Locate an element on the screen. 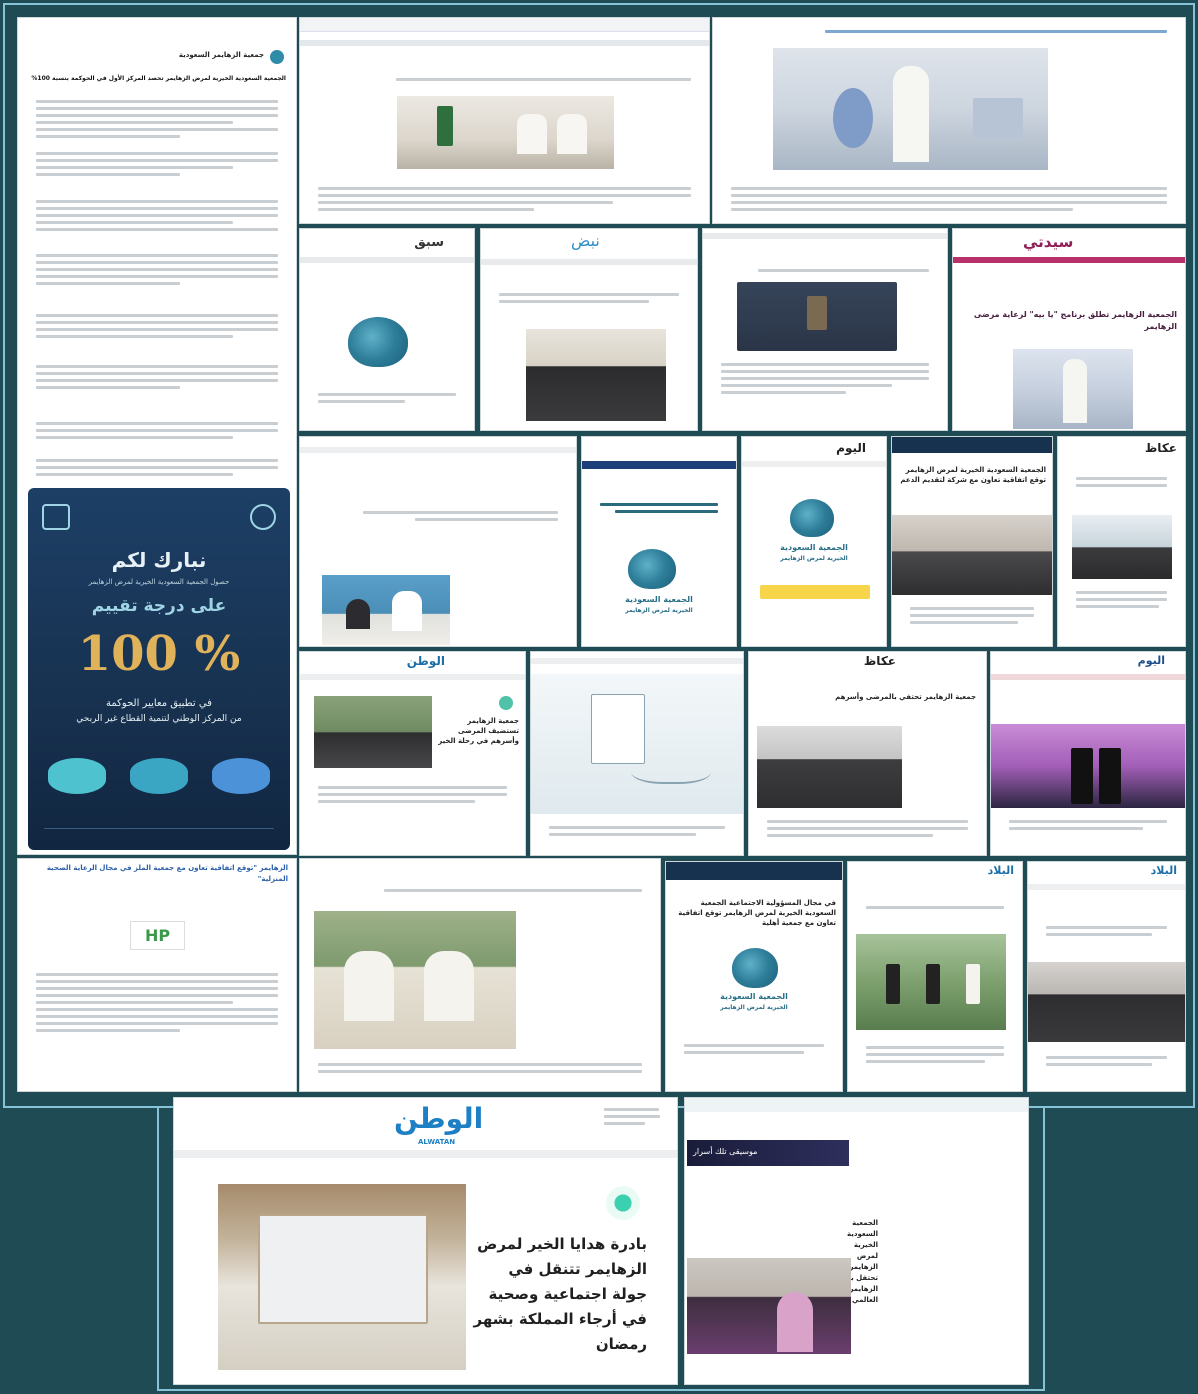 The height and width of the screenshot is (1394, 1198). article-nabd: نبض is located at coordinates (589, 329).